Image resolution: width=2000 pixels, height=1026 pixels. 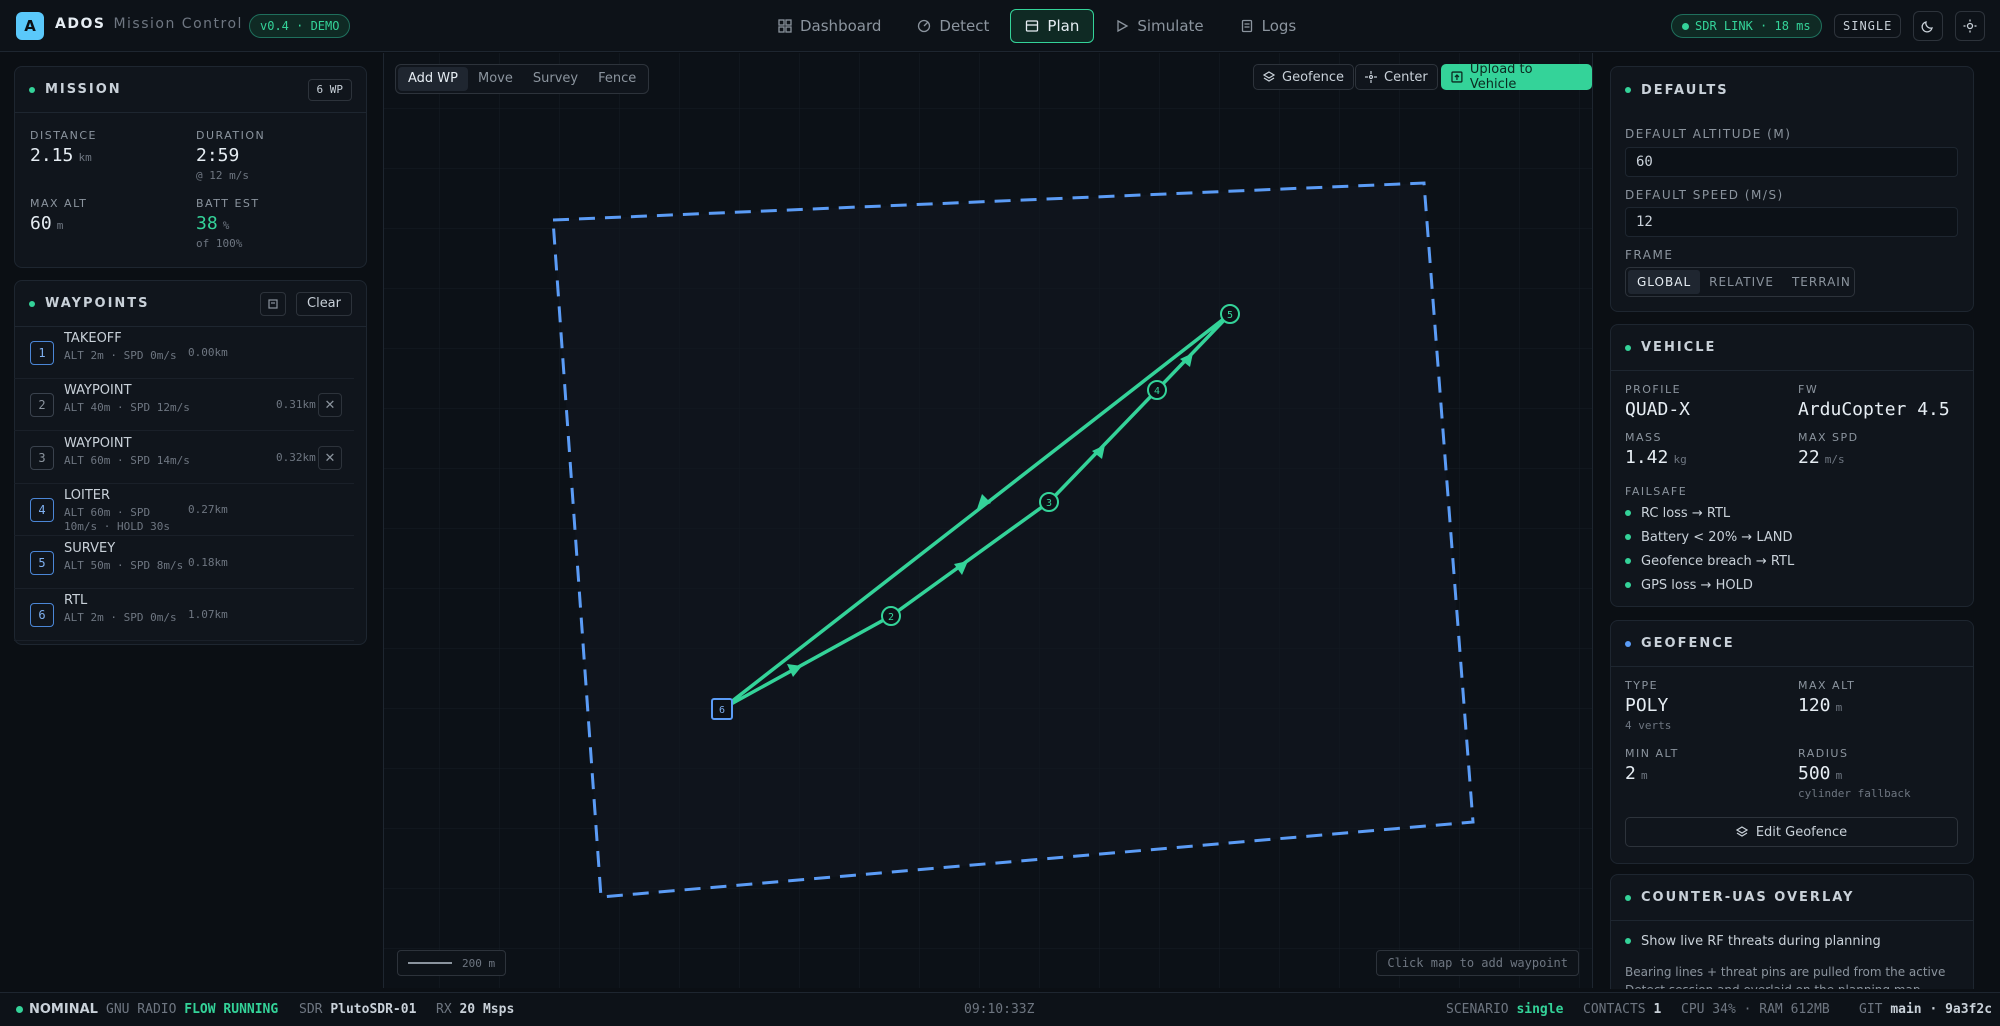 I want to click on geofence-button: Geofence, so click(x=1303, y=77).